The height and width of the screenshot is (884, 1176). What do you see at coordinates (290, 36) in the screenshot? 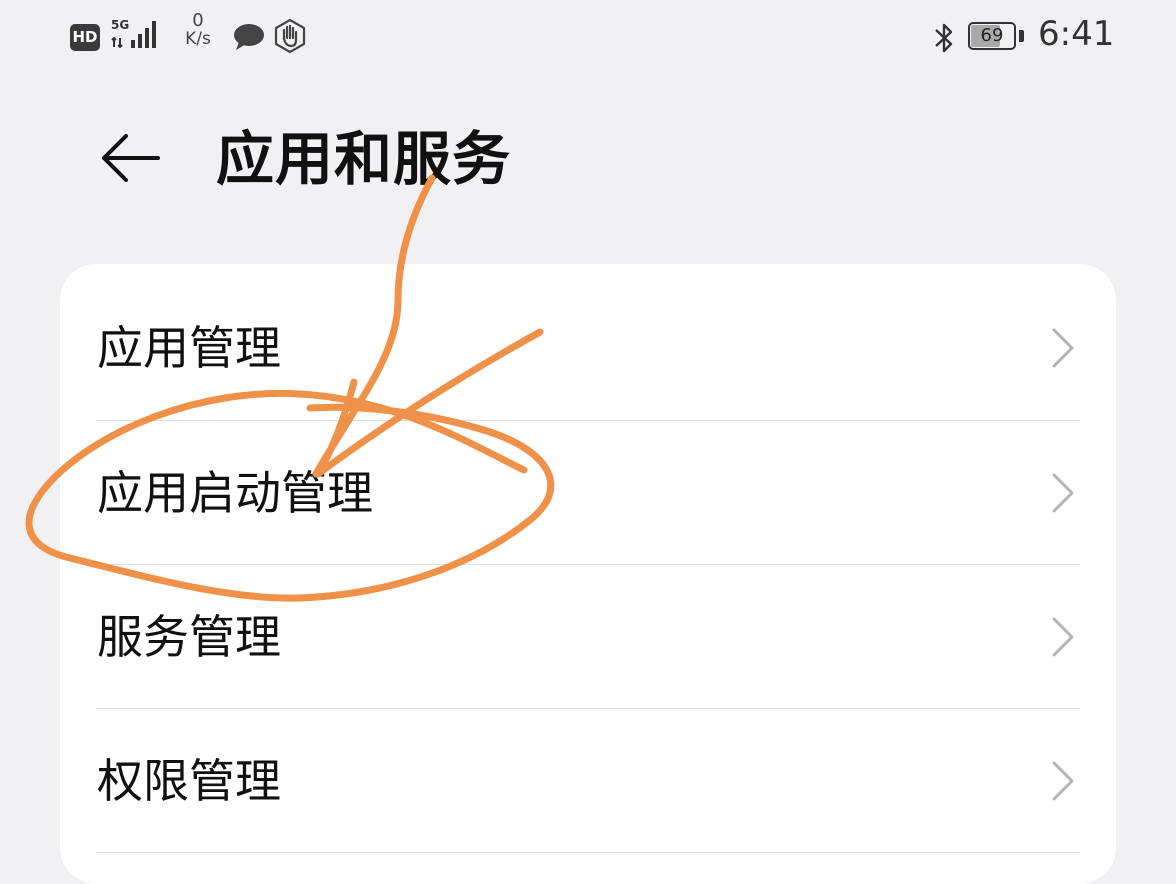
I see `hand-icon` at bounding box center [290, 36].